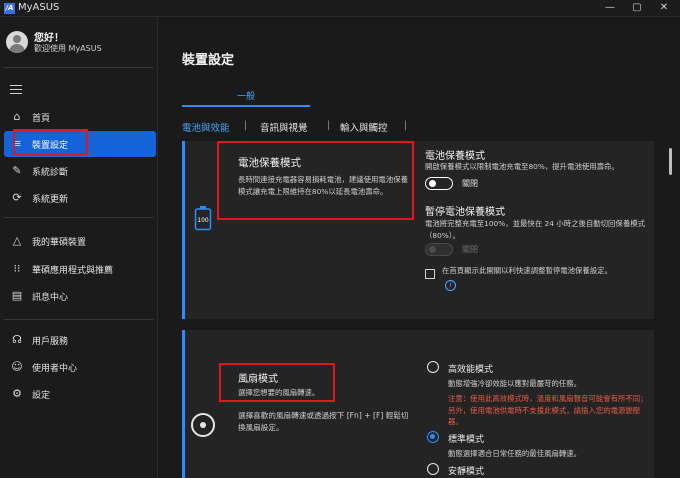 The image size is (680, 478). What do you see at coordinates (470, 183) in the screenshot?
I see `battery-care-toggle-label: 關閉` at bounding box center [470, 183].